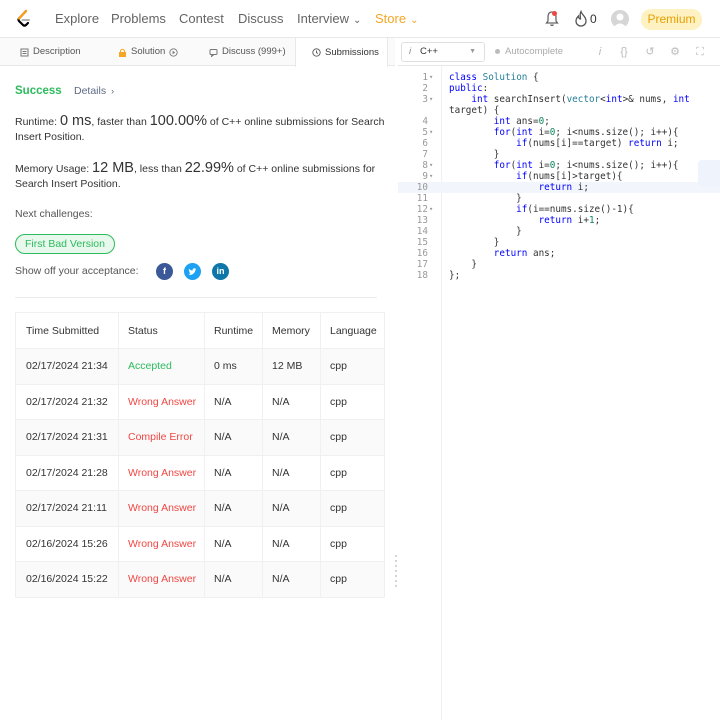 Image resolution: width=720 pixels, height=720 pixels. Describe the element at coordinates (200, 472) in the screenshot. I see `table-row: 02/17/2024 21:28 Wrong Answer N/A N/A cpp` at that location.